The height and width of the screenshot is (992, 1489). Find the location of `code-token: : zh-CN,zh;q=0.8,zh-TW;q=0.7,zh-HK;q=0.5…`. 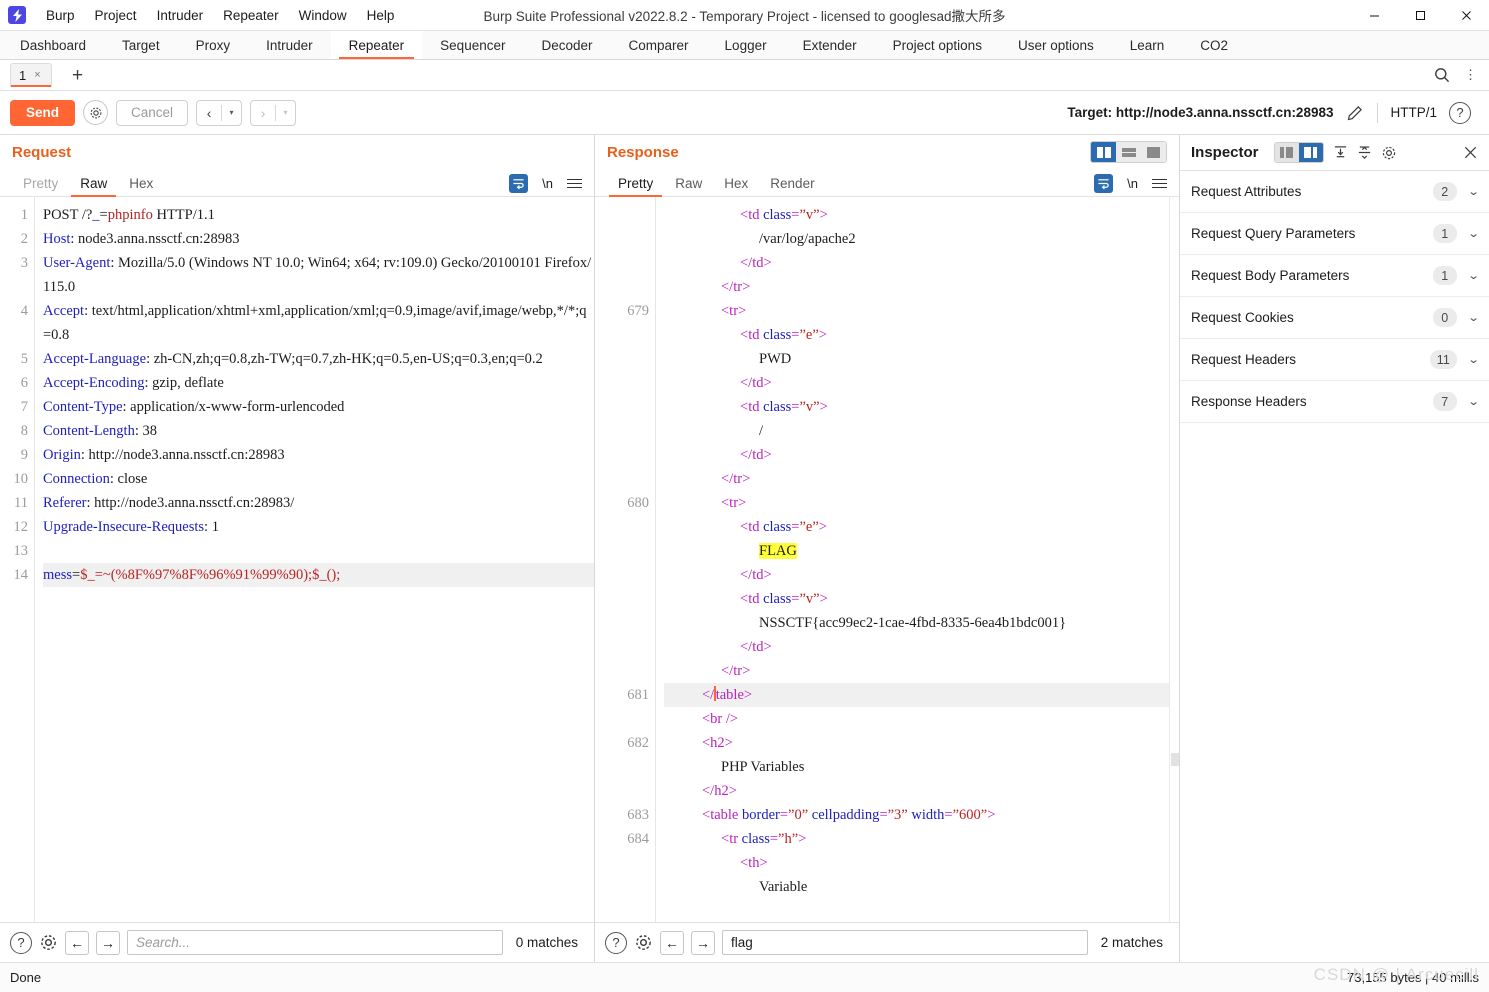

code-token: : zh-CN,zh;q=0.8,zh-TW;q=0.7,zh-HK;q=0.5… is located at coordinates (344, 359).